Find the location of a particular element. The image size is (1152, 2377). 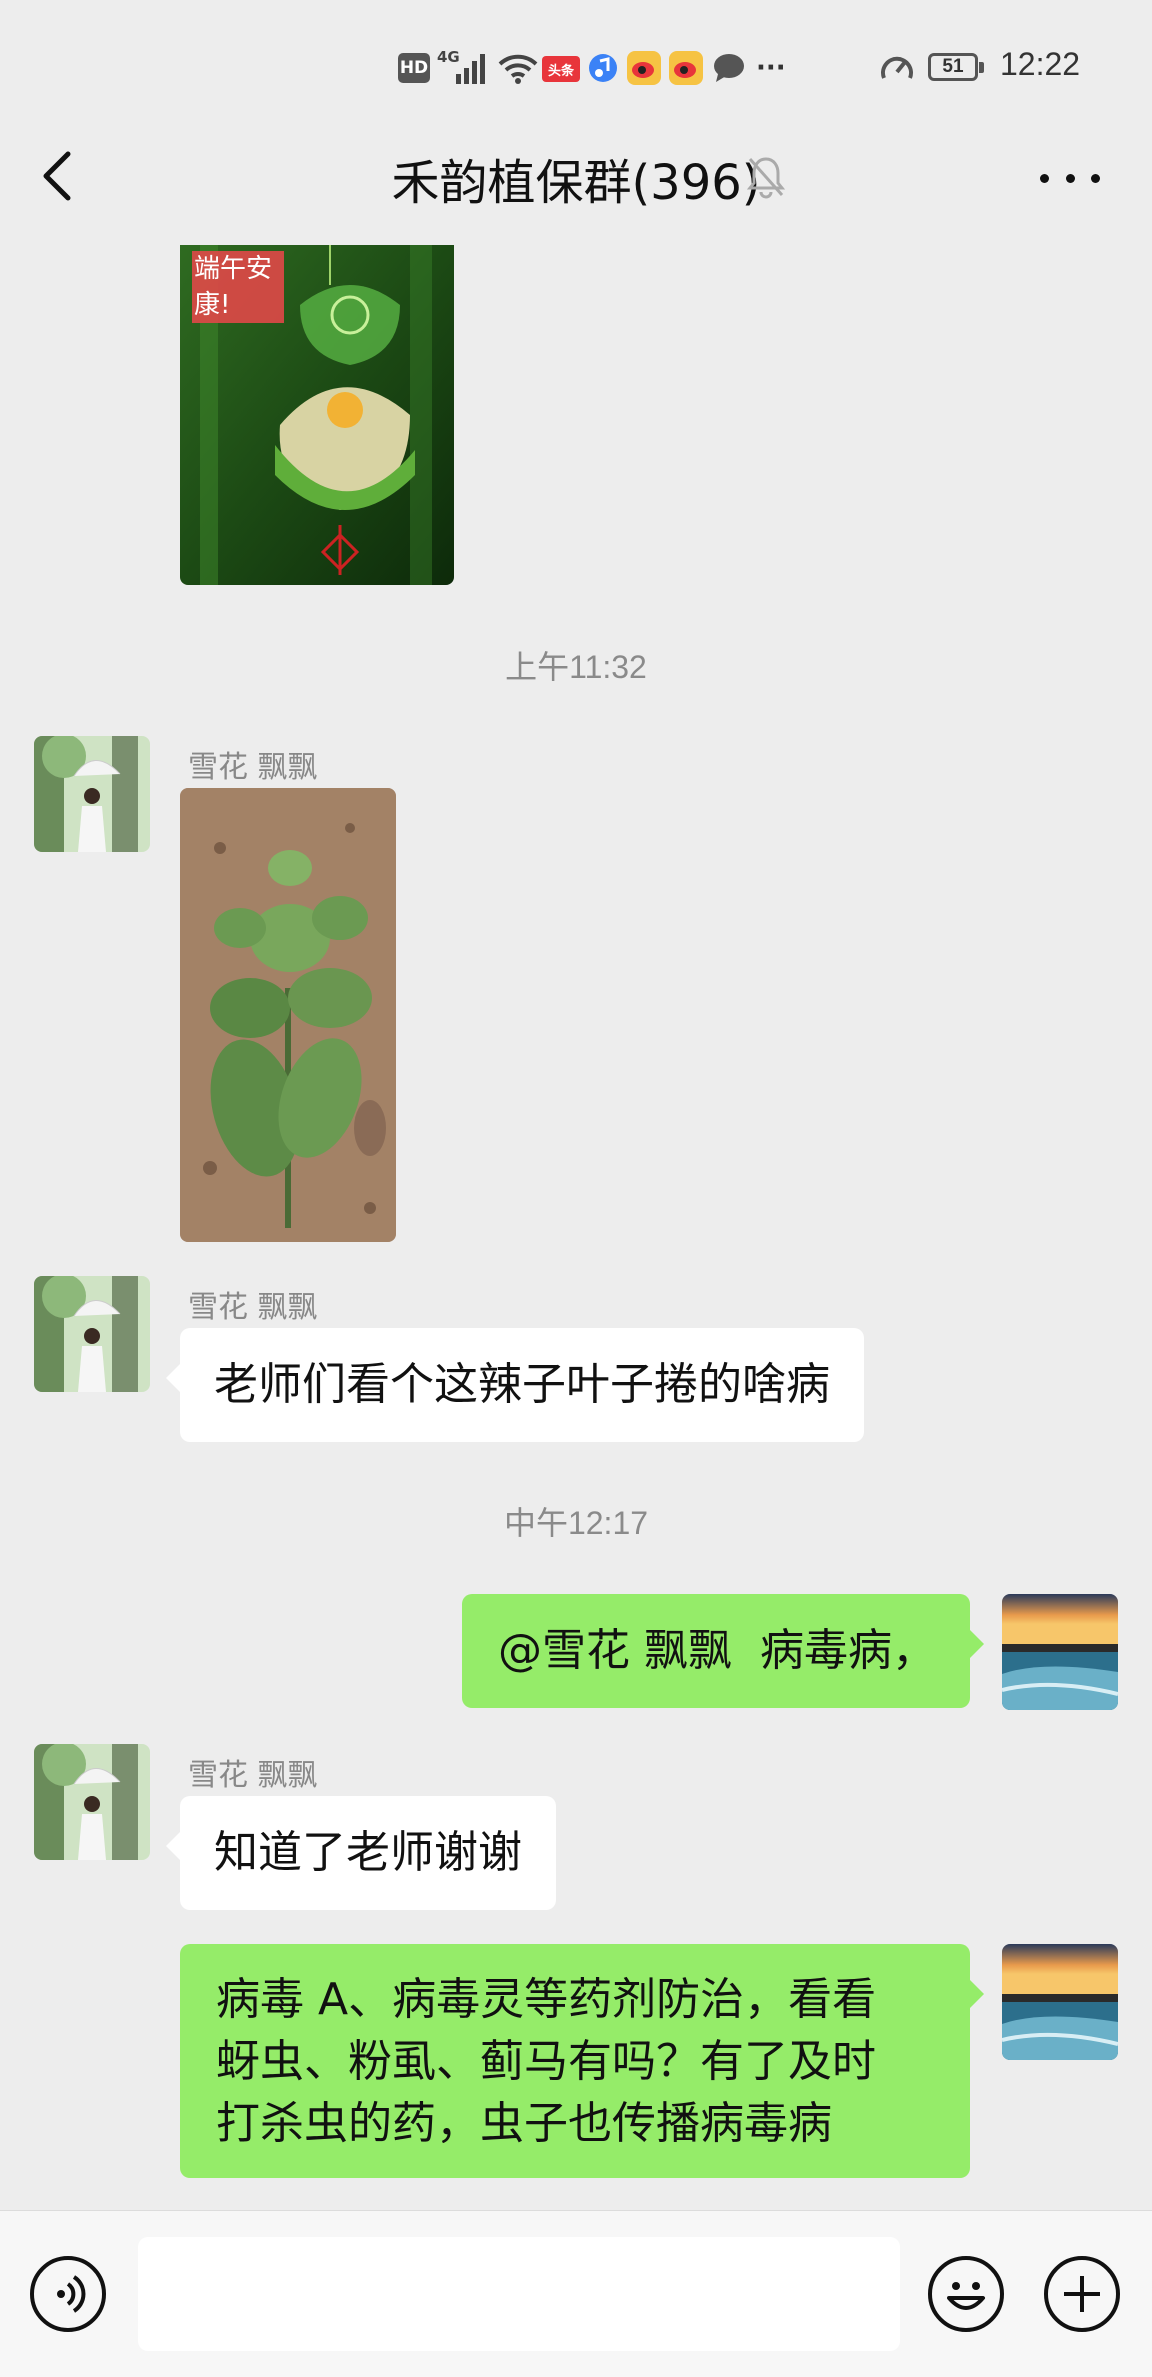

emoji-icon is located at coordinates (966, 2296).